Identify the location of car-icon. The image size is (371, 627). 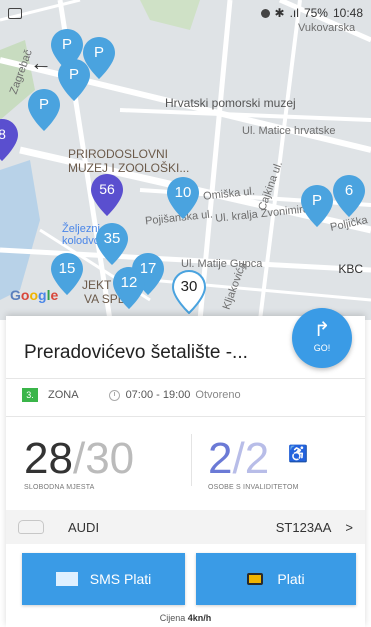
(31, 527).